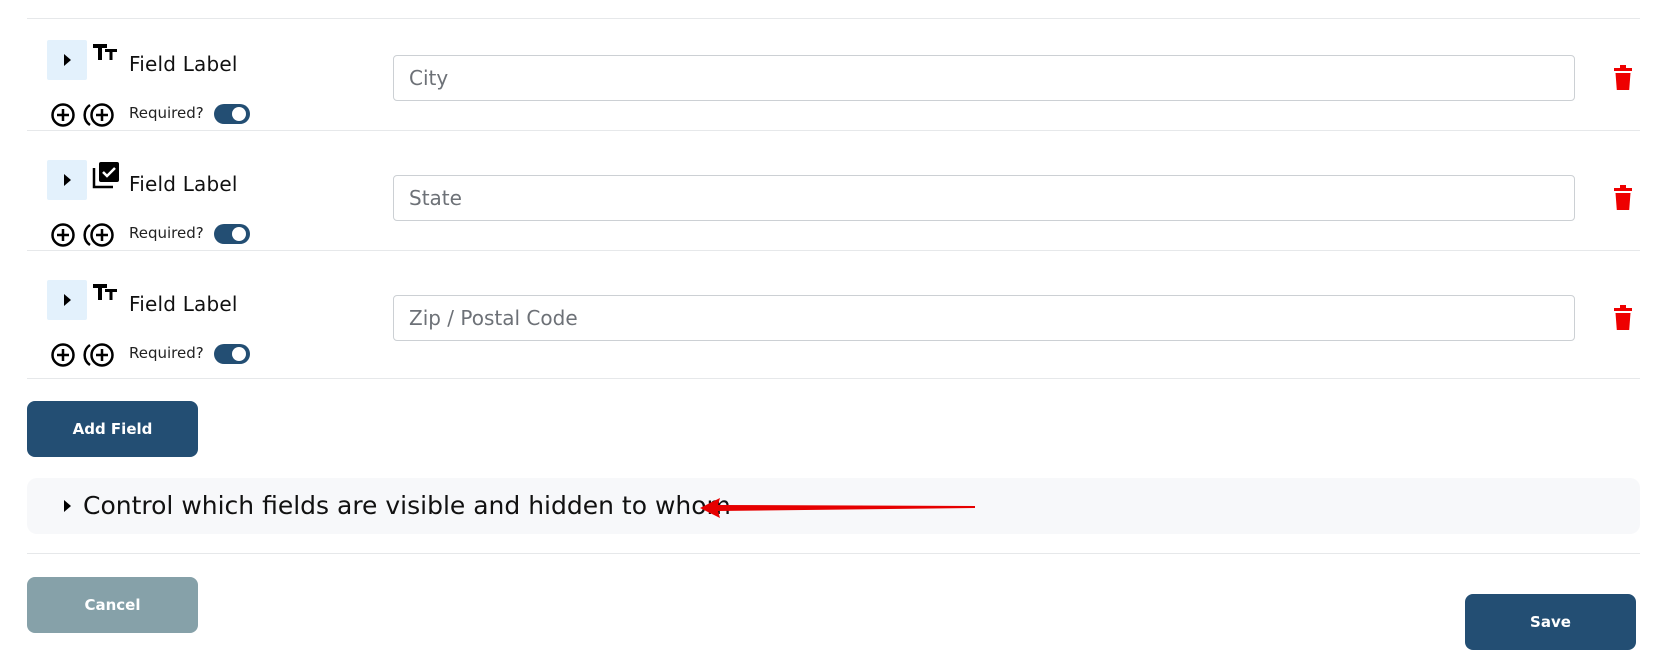 The image size is (1660, 660). I want to click on field-input-zip, so click(984, 318).